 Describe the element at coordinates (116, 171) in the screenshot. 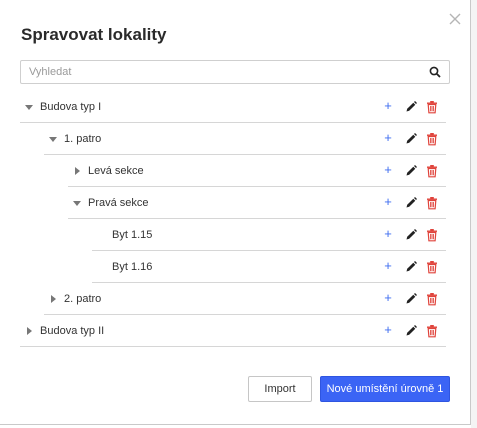

I see `tree-row-label: Levá sekce` at that location.